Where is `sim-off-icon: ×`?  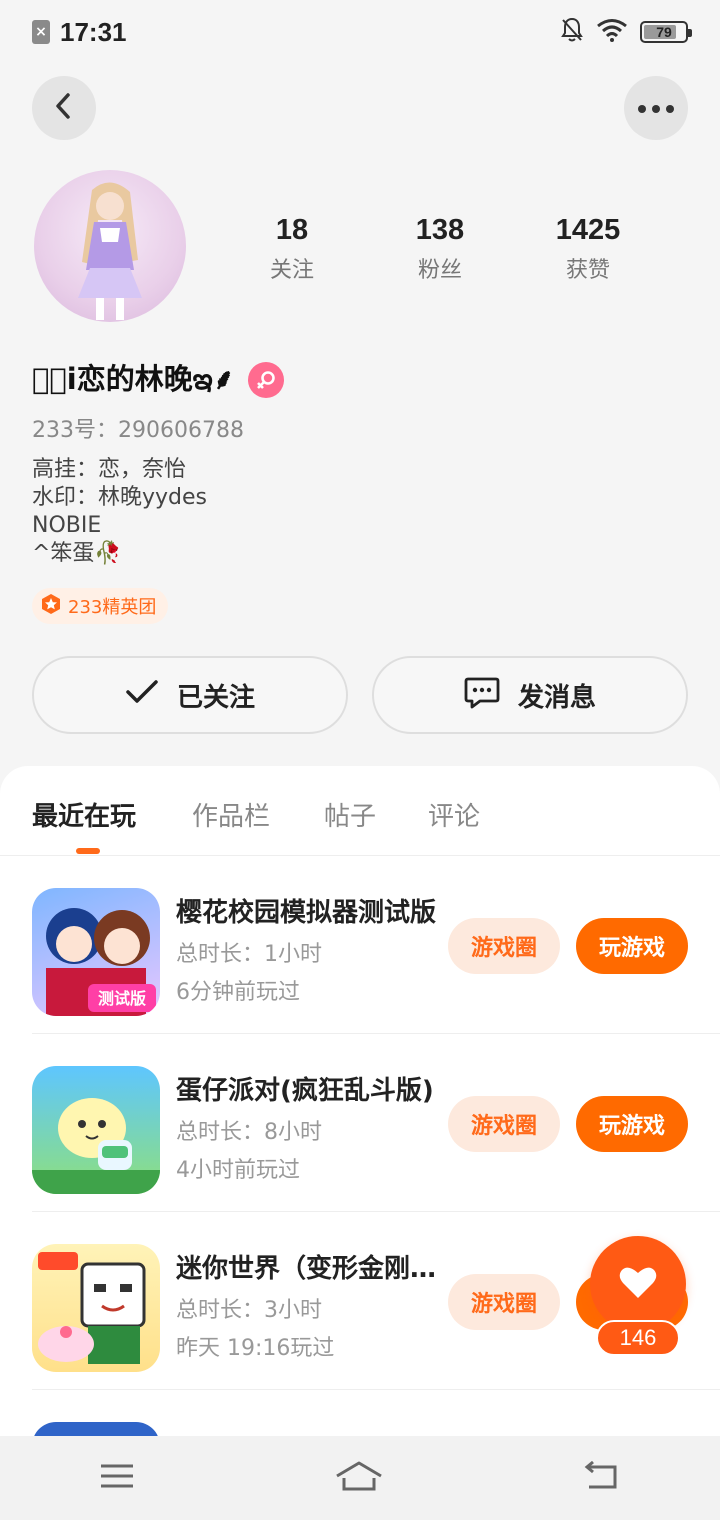
sim-off-icon: × is located at coordinates (41, 32).